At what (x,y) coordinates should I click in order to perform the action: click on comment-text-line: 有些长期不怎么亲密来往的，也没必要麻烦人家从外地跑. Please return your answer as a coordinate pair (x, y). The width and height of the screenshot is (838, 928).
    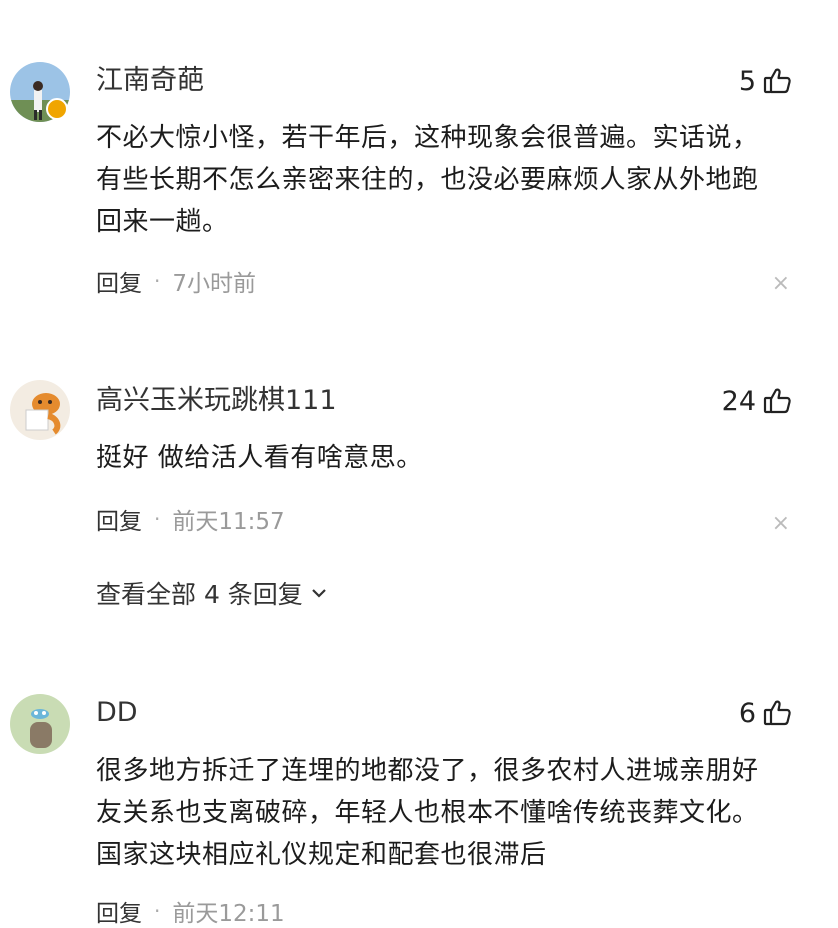
    Looking at the image, I should click on (427, 180).